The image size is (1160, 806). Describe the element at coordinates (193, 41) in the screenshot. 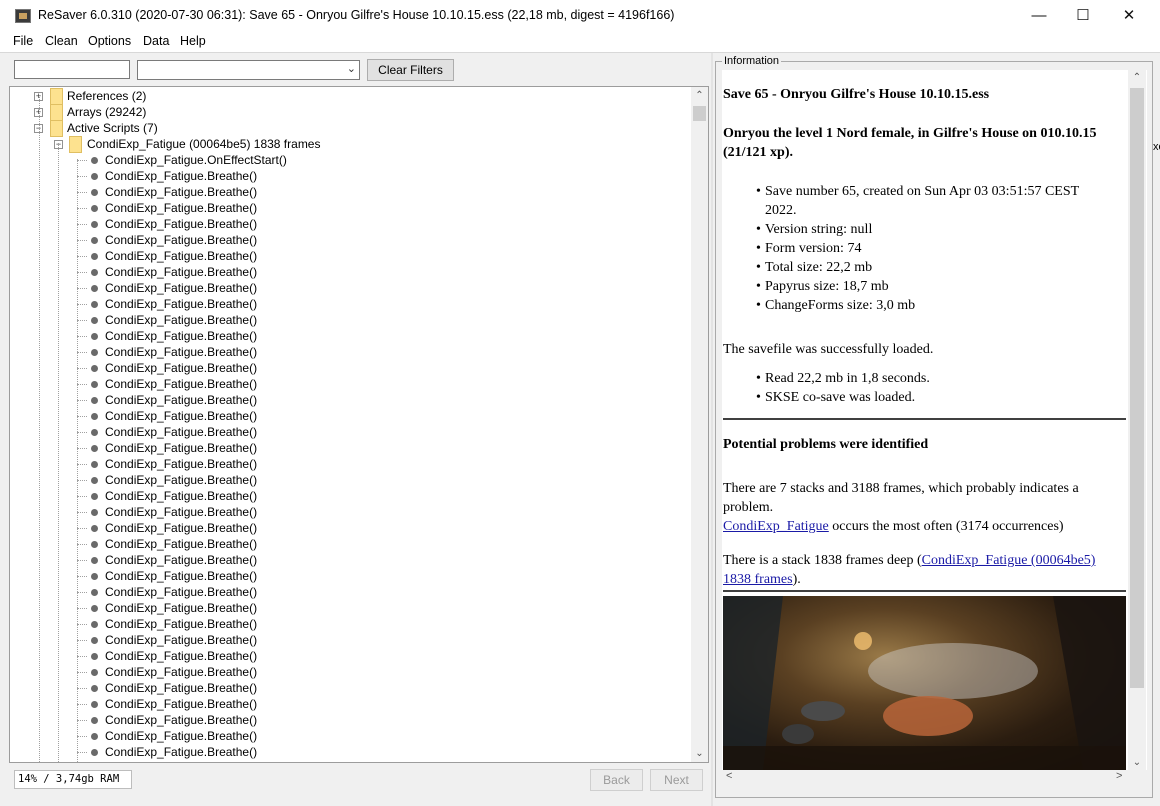

I see `menu-help: Help` at that location.